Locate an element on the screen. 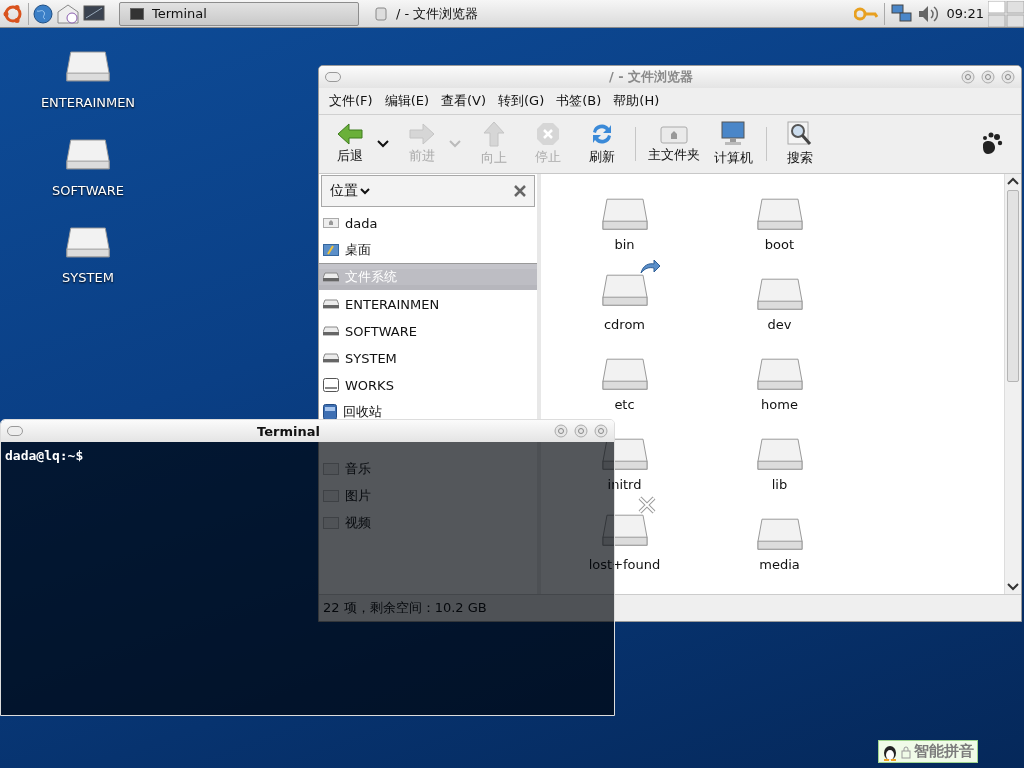  toolbar-button: 后退 is located at coordinates (350, 144).